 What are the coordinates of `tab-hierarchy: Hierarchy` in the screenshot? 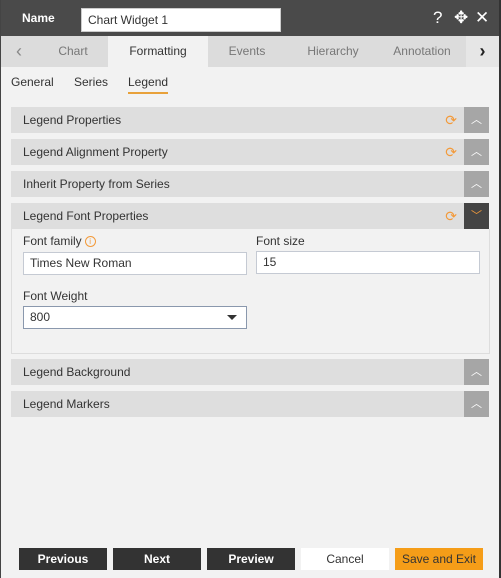 It's located at (333, 51).